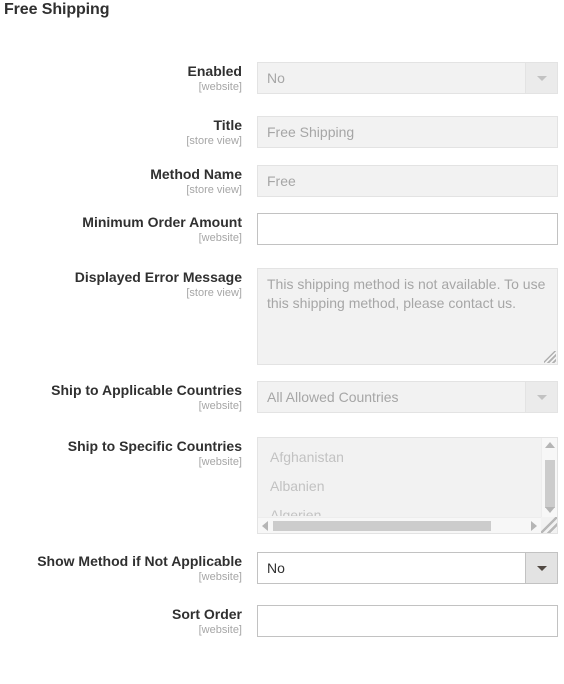 The width and height of the screenshot is (564, 684). I want to click on enabled-select: No, so click(407, 78).